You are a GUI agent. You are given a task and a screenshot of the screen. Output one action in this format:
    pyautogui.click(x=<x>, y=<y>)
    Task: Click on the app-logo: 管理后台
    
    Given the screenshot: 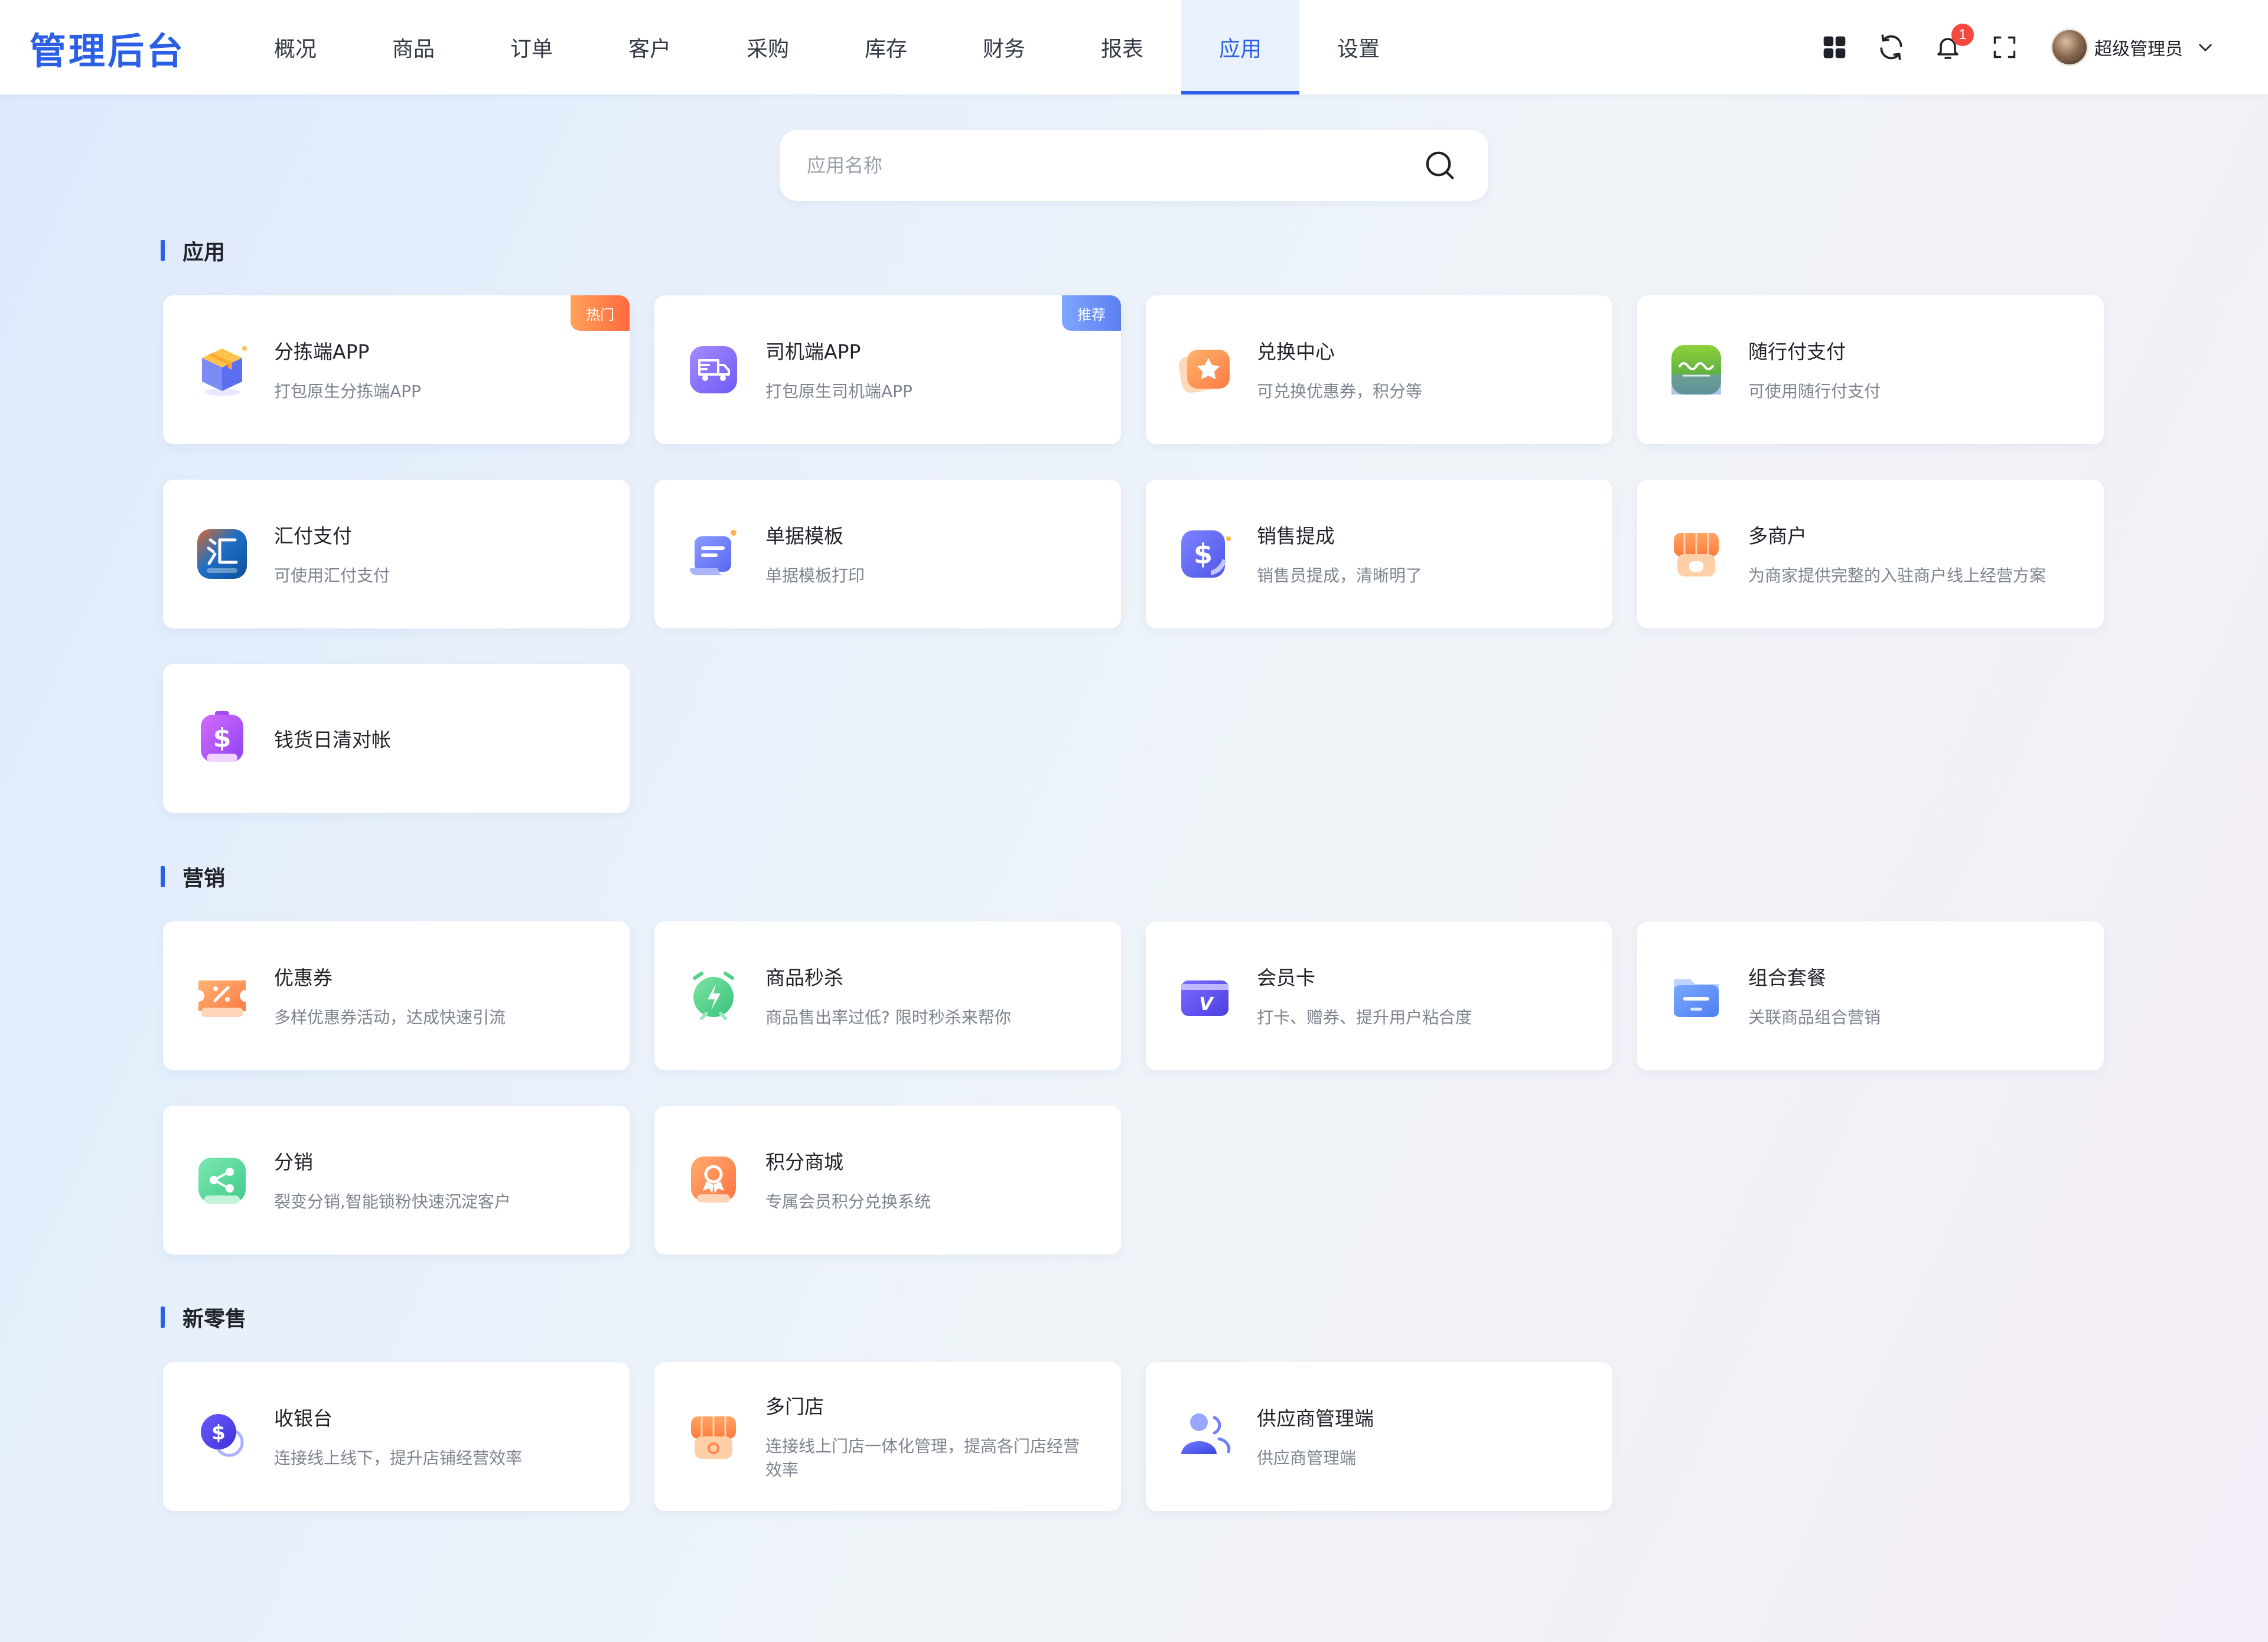 What is the action you would take?
    pyautogui.click(x=107, y=47)
    